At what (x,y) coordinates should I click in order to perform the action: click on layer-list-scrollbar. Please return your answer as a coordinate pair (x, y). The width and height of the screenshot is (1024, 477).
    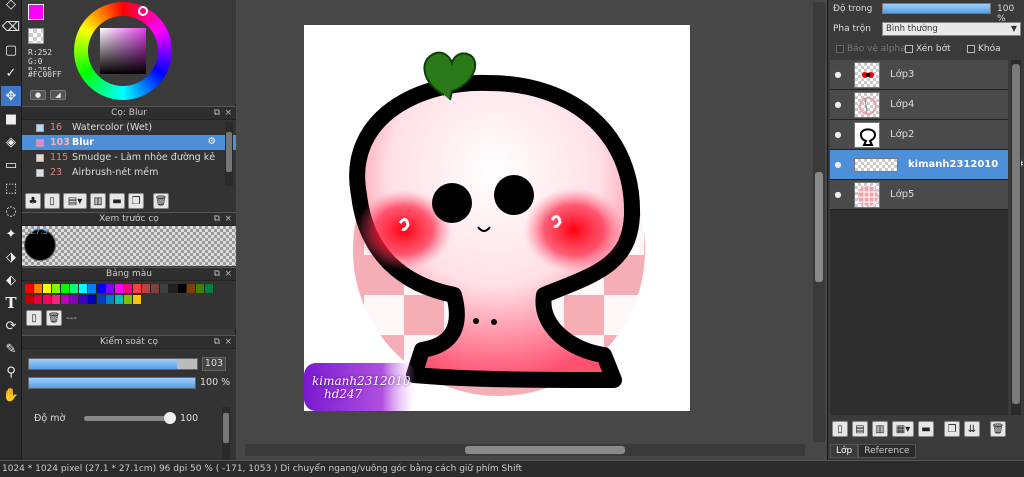
    Looking at the image, I should click on (1016, 237).